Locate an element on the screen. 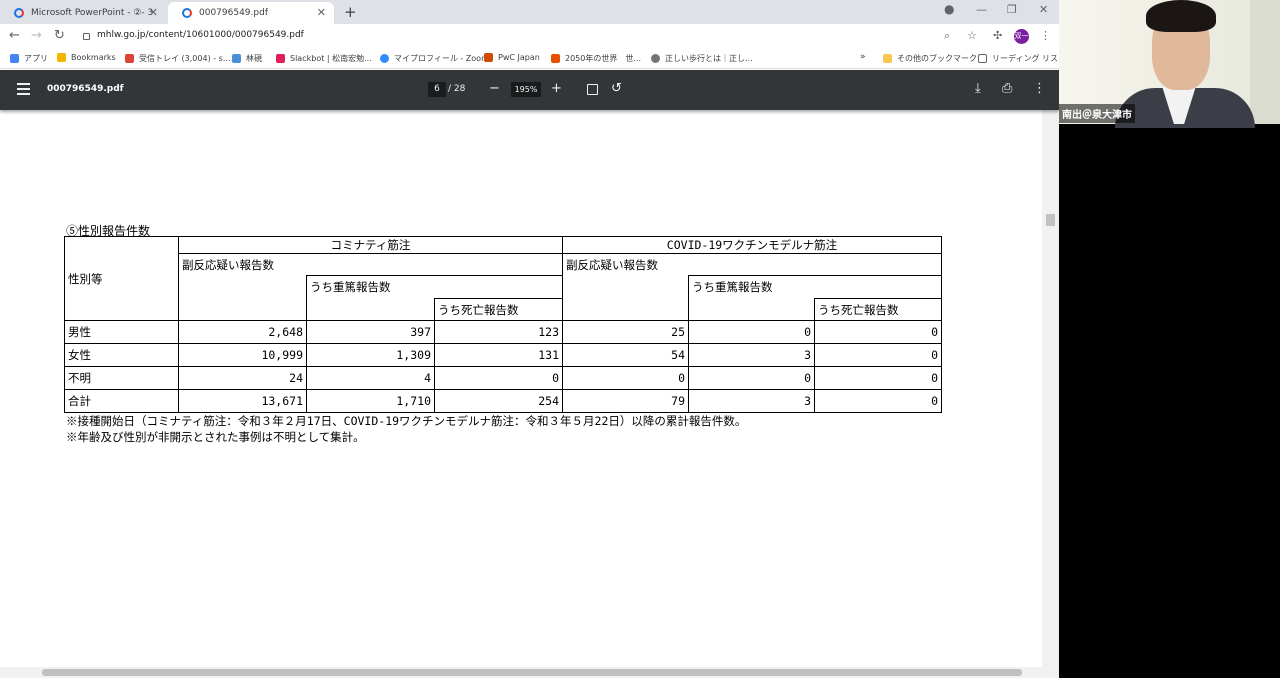  footnote: ※年齢及び性別が非開示とされた事例は不明として集計。 is located at coordinates (215, 437).